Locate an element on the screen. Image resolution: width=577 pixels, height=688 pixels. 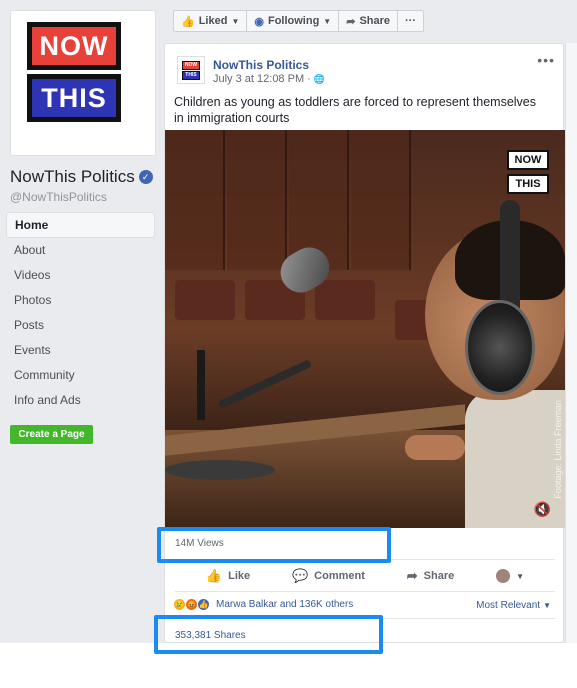
mic-base is located at coordinates (220, 470).